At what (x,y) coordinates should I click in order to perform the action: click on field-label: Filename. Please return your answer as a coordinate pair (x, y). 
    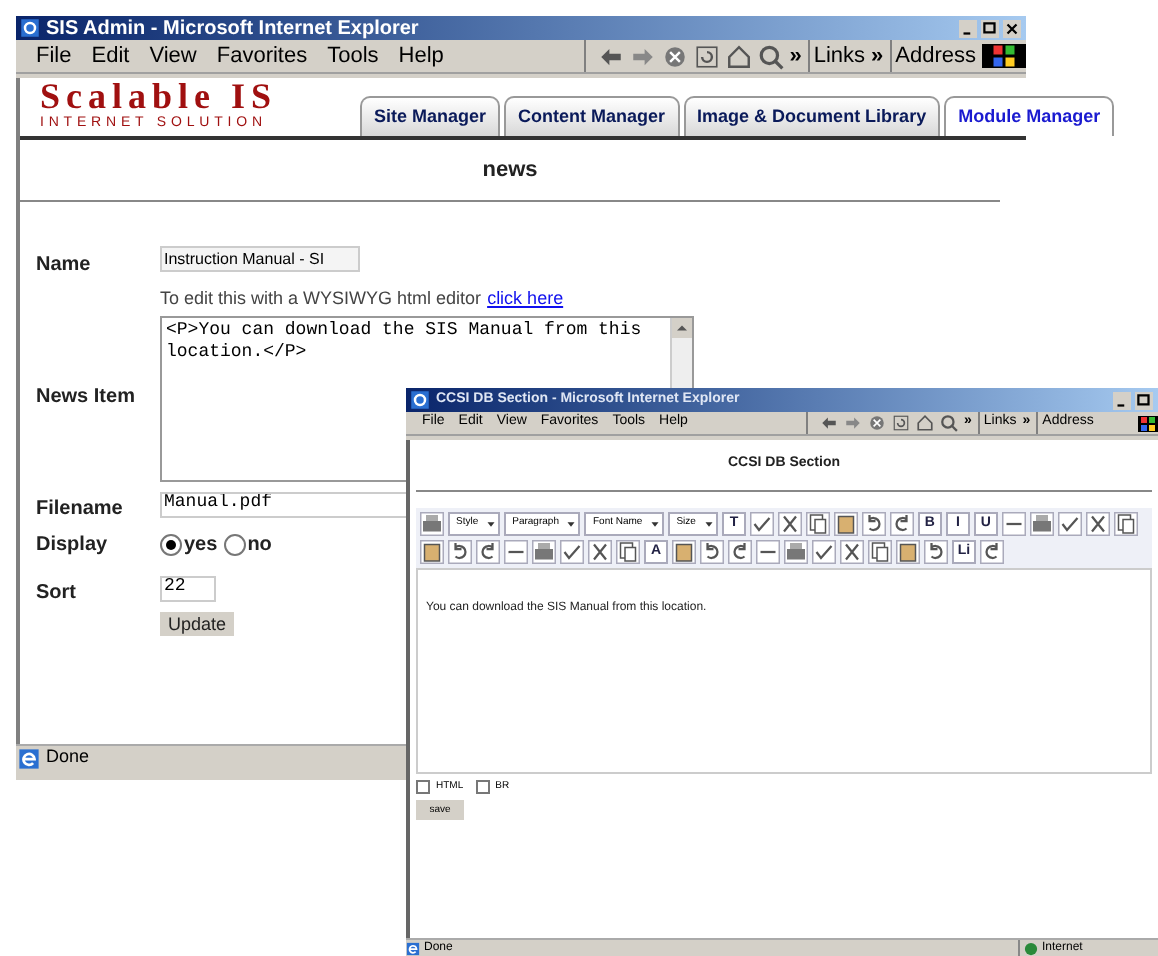
    Looking at the image, I should click on (80, 509).